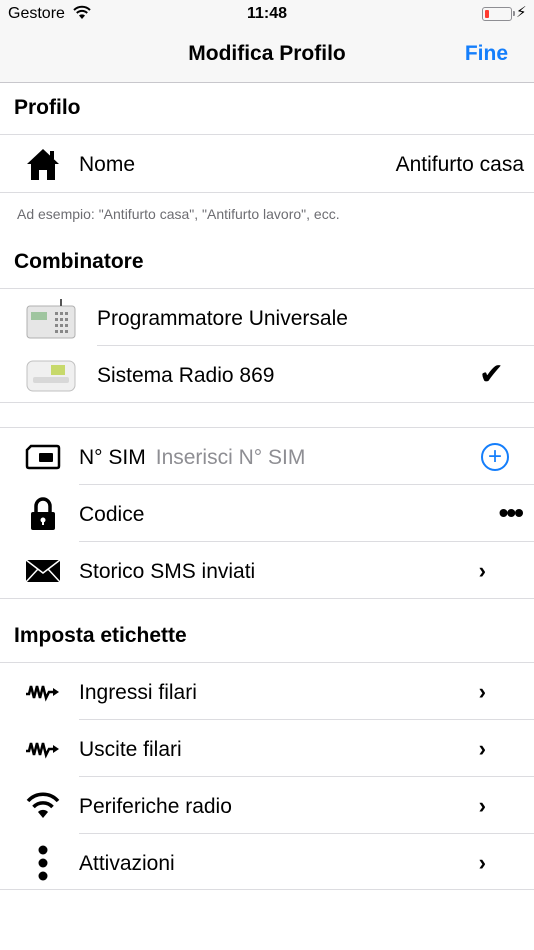 Image resolution: width=534 pixels, height=950 pixels. I want to click on section-header-etichette: Imposta etichette, so click(100, 635).